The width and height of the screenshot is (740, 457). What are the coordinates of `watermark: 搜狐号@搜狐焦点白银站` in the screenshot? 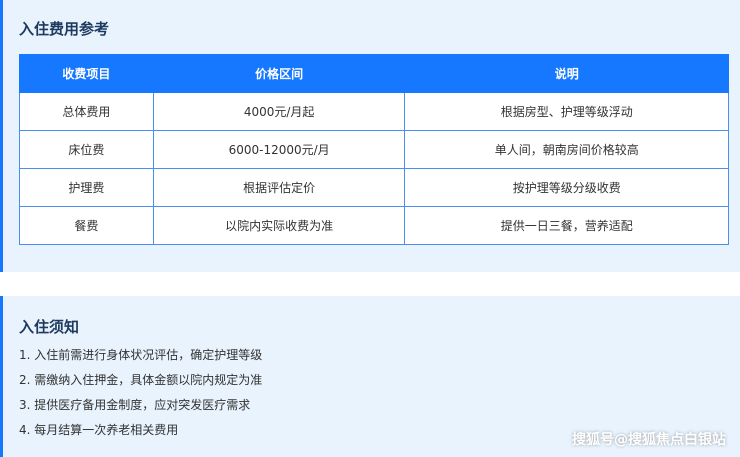 It's located at (649, 440).